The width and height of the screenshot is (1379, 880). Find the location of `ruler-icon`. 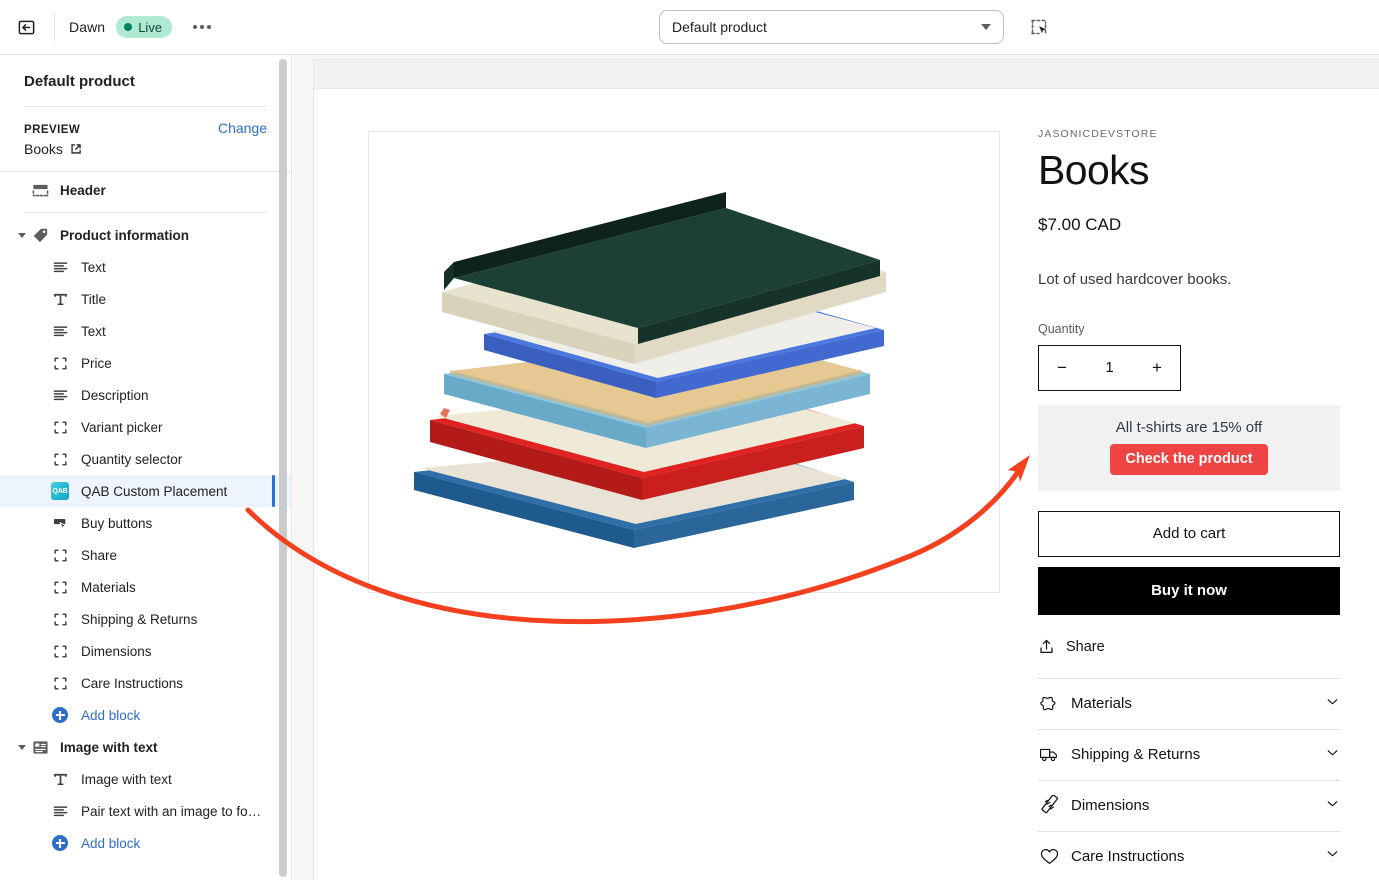

ruler-icon is located at coordinates (1049, 805).